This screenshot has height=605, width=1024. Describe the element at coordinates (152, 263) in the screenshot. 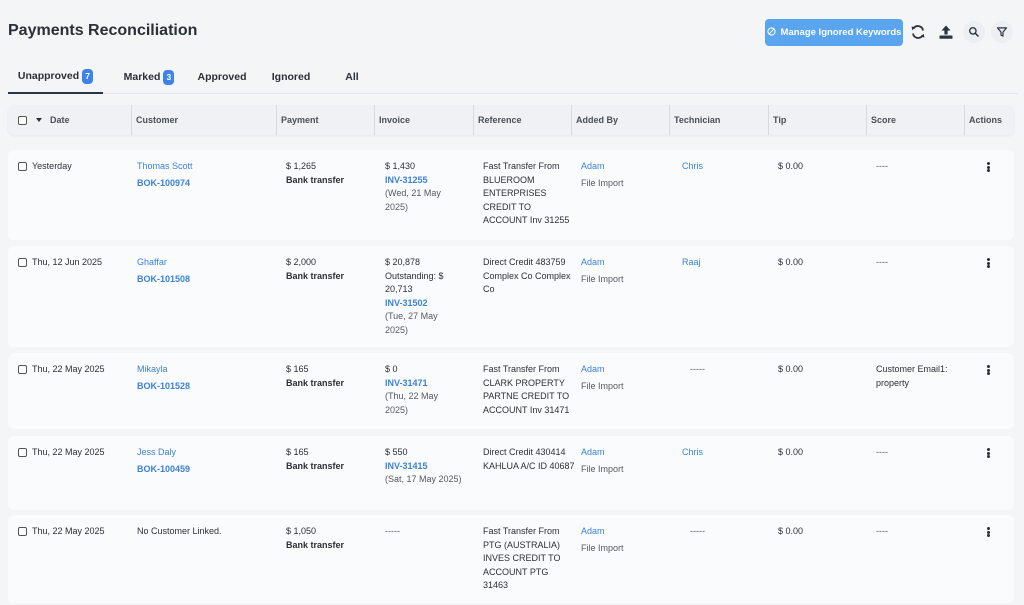

I see `customer-name-link: Ghaffar` at that location.